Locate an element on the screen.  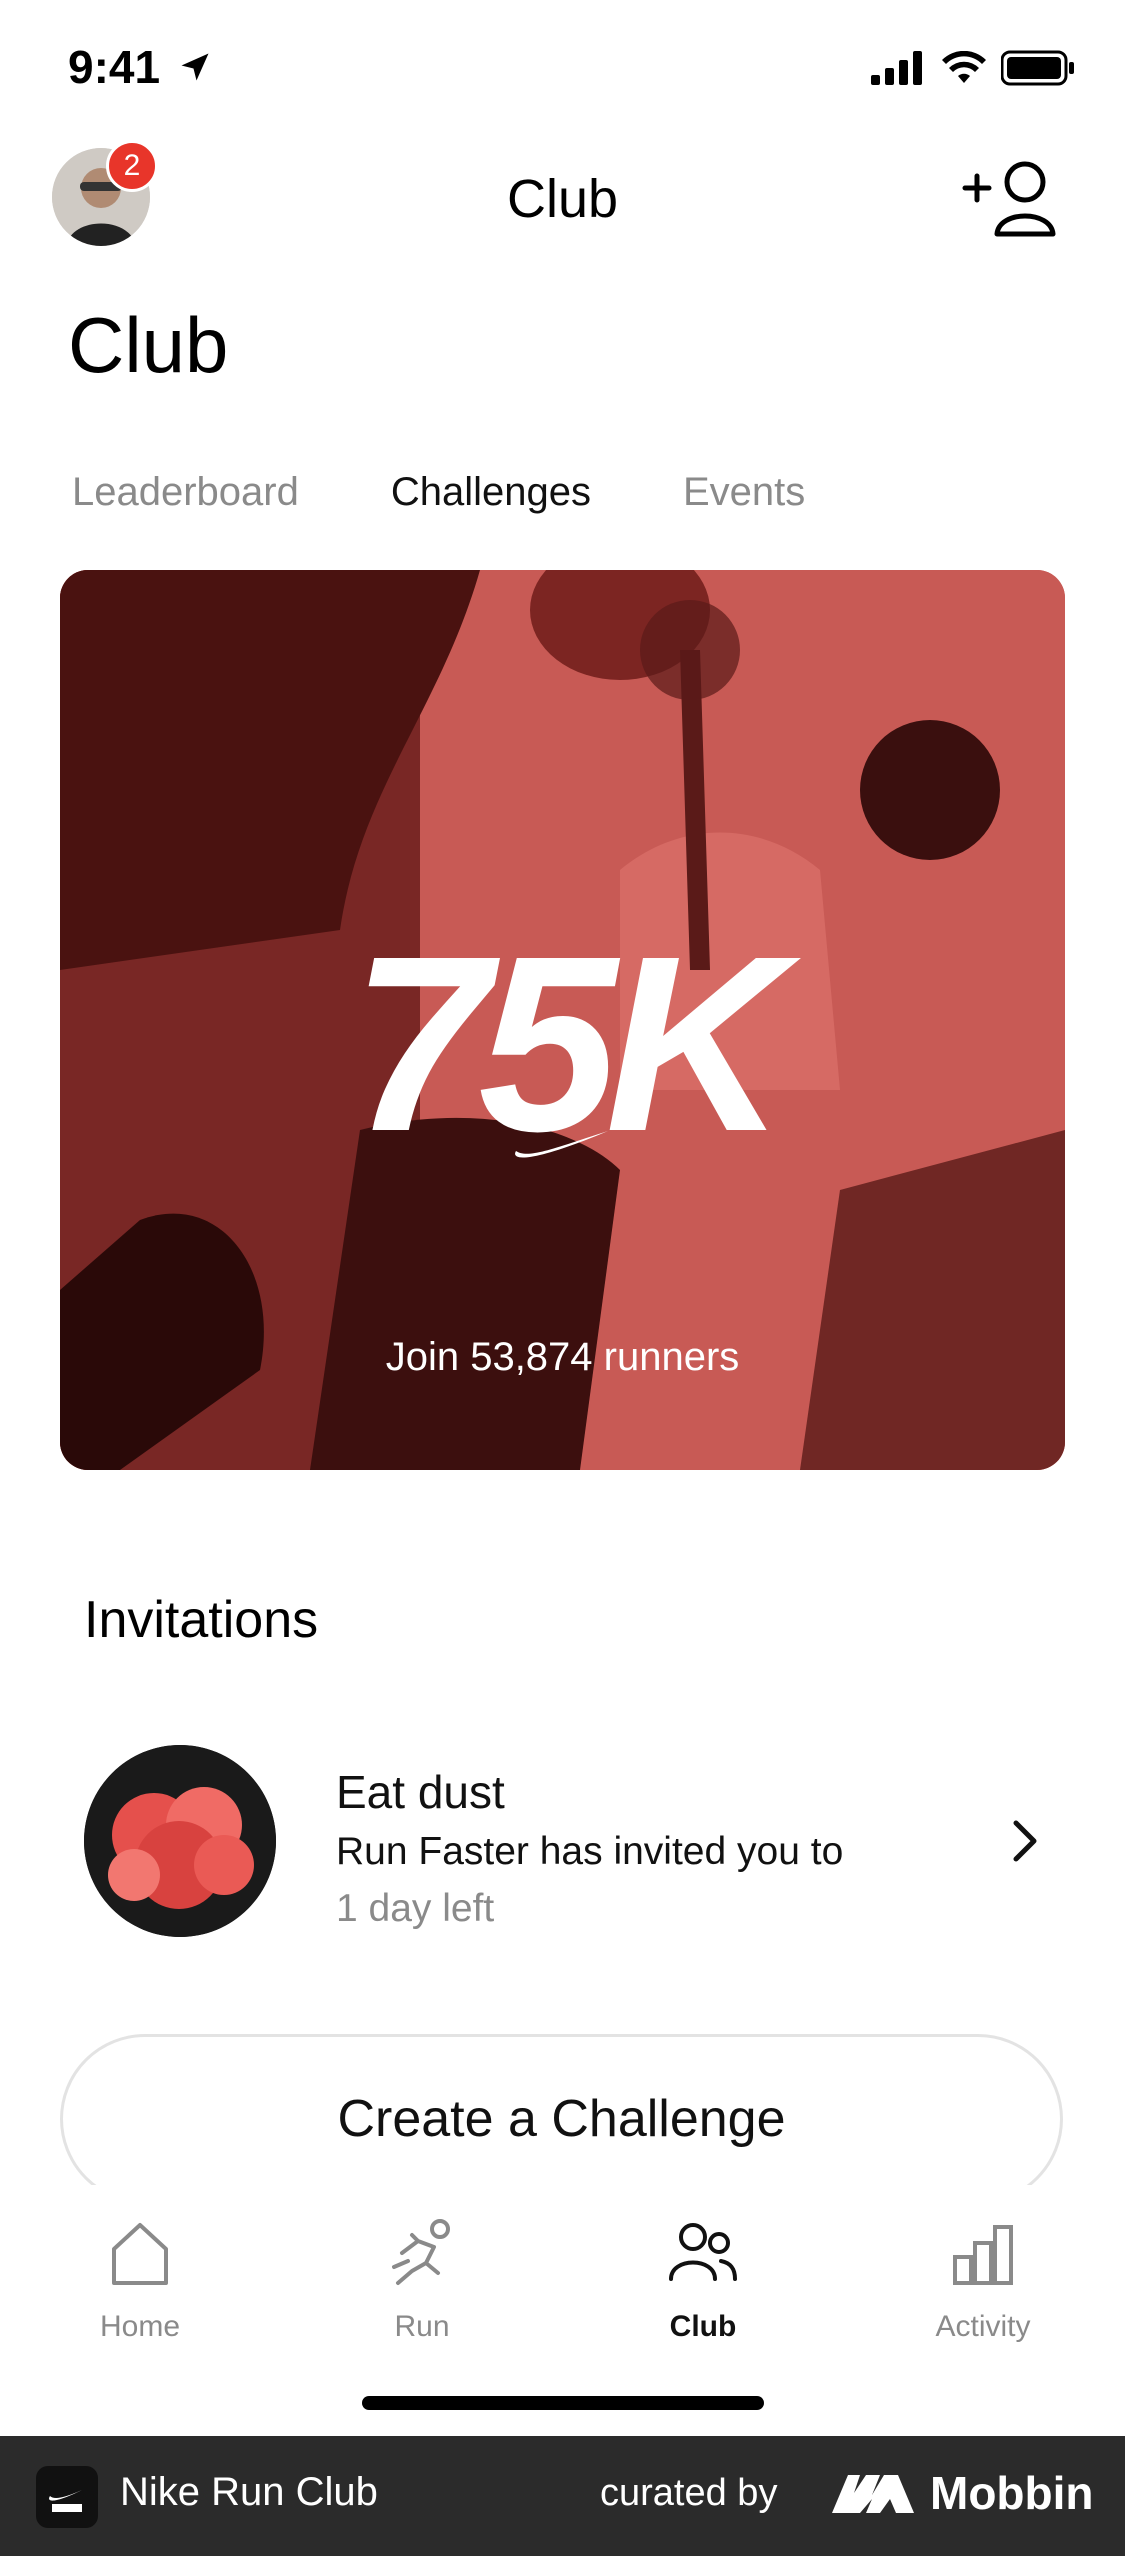
activity-icon is located at coordinates (983, 2255).